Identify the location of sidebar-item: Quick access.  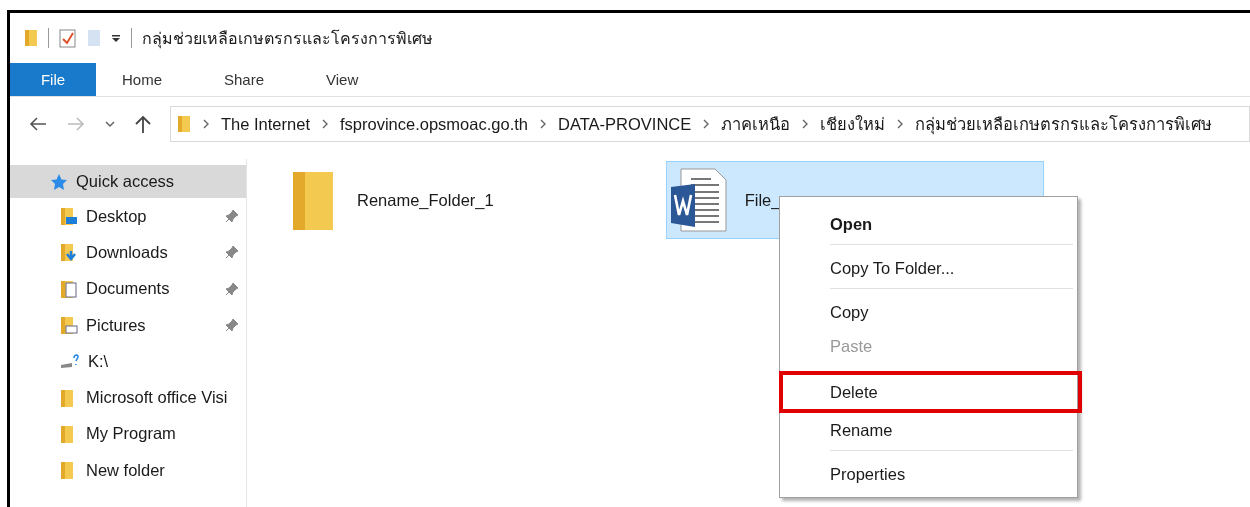
(128, 181).